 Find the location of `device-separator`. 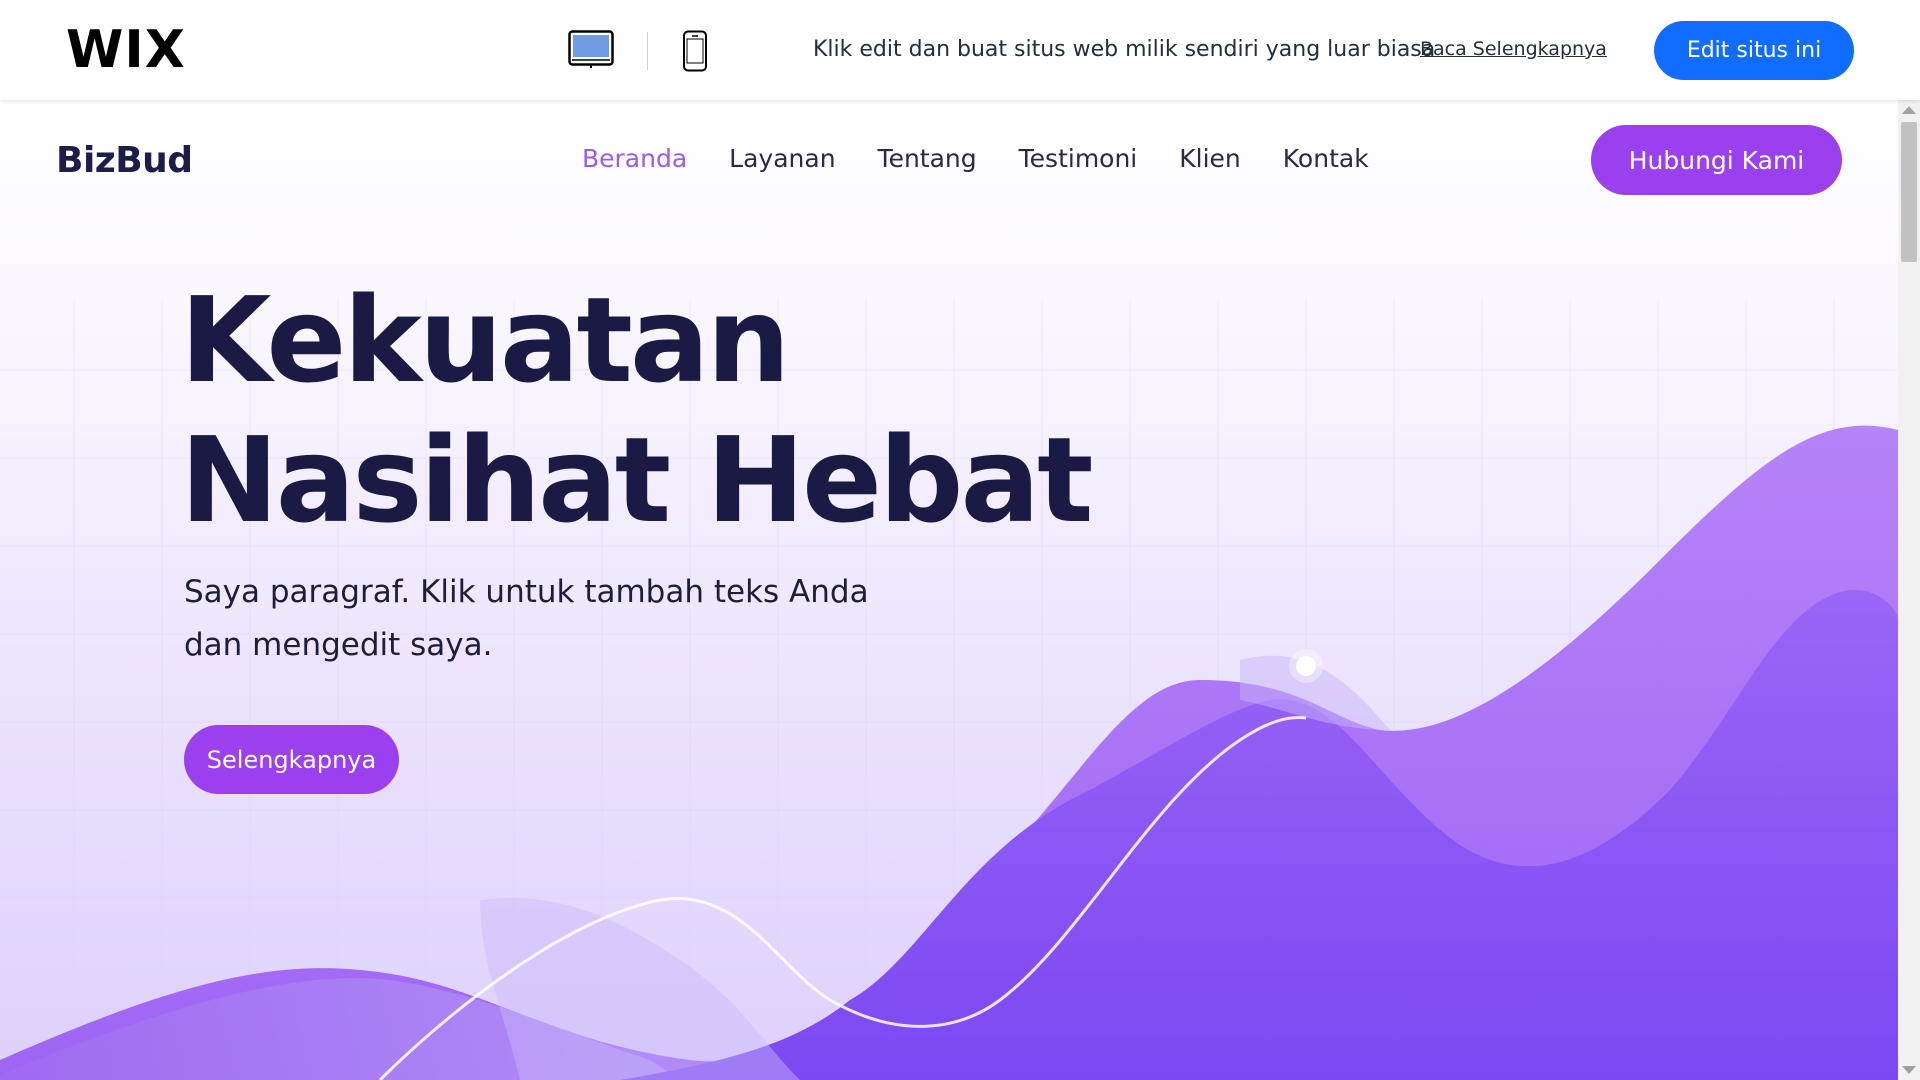

device-separator is located at coordinates (647, 51).